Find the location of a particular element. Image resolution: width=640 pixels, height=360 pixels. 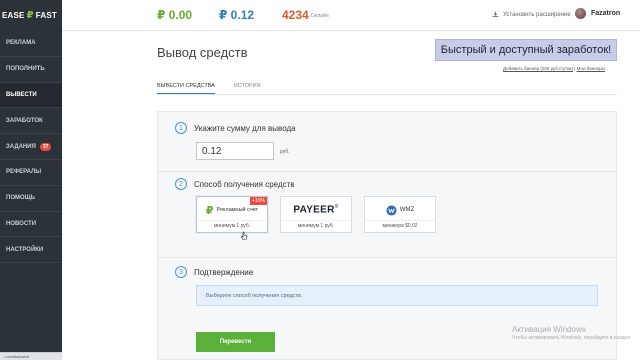

sidebar-item-tasks: Задания 37 is located at coordinates (31, 147).